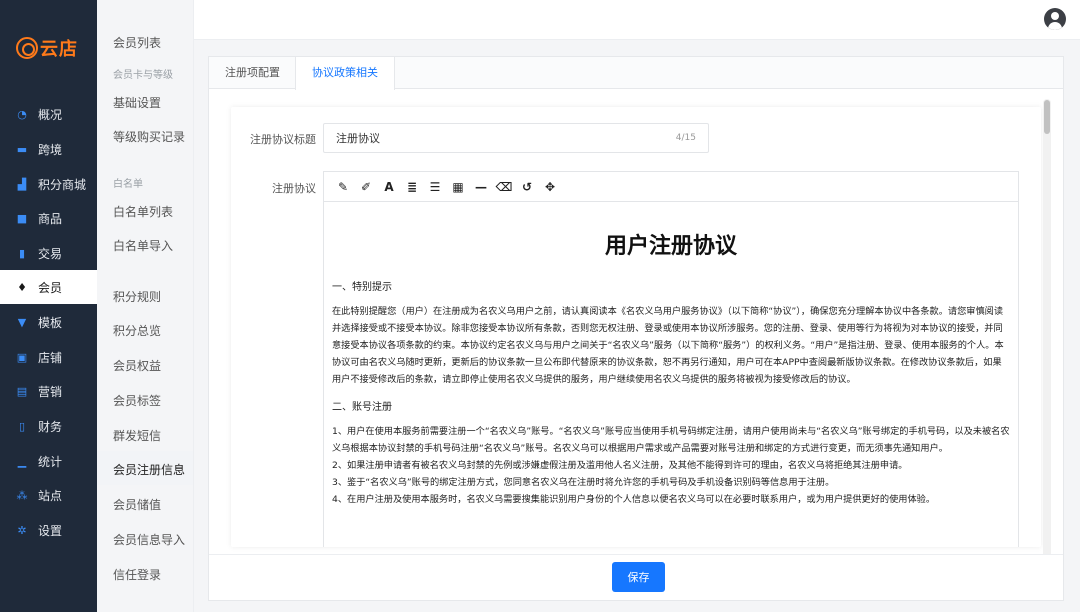 The height and width of the screenshot is (612, 1080). Describe the element at coordinates (516, 138) in the screenshot. I see `agreement-title-input: 注册协议 4/15` at that location.